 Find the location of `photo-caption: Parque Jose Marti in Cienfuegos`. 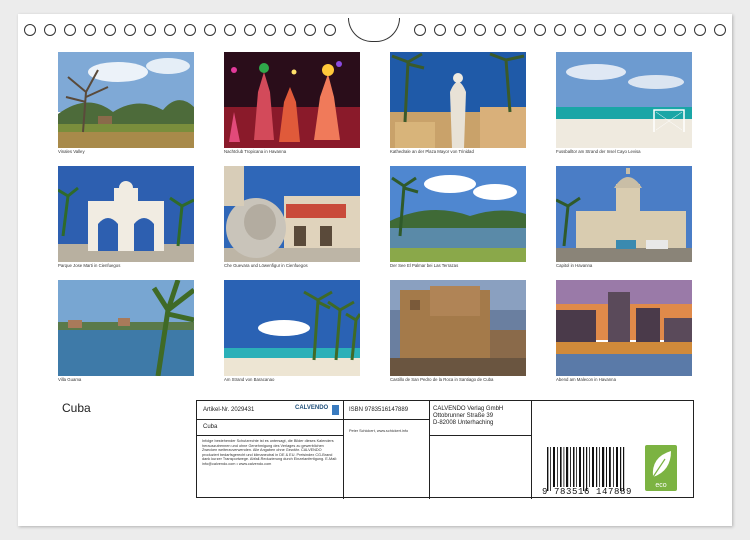

photo-caption: Parque Jose Marti in Cienfuegos is located at coordinates (89, 265).